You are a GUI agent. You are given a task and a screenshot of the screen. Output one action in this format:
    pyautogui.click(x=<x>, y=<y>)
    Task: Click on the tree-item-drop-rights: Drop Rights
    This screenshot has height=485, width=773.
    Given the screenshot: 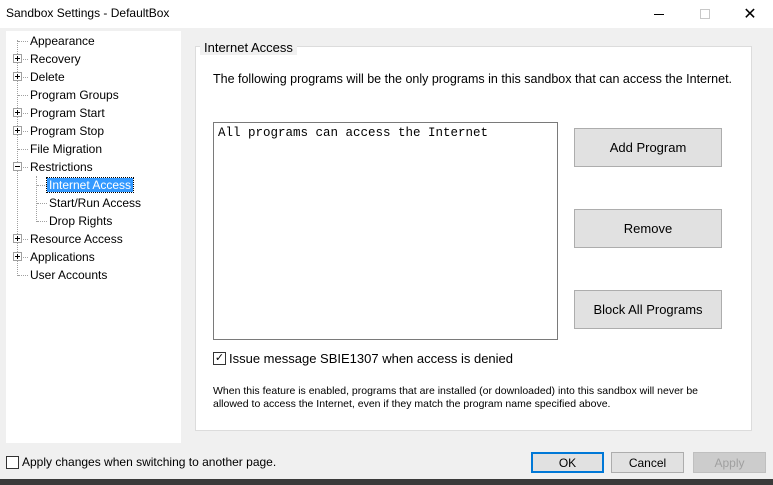 What is the action you would take?
    pyautogui.click(x=80, y=221)
    